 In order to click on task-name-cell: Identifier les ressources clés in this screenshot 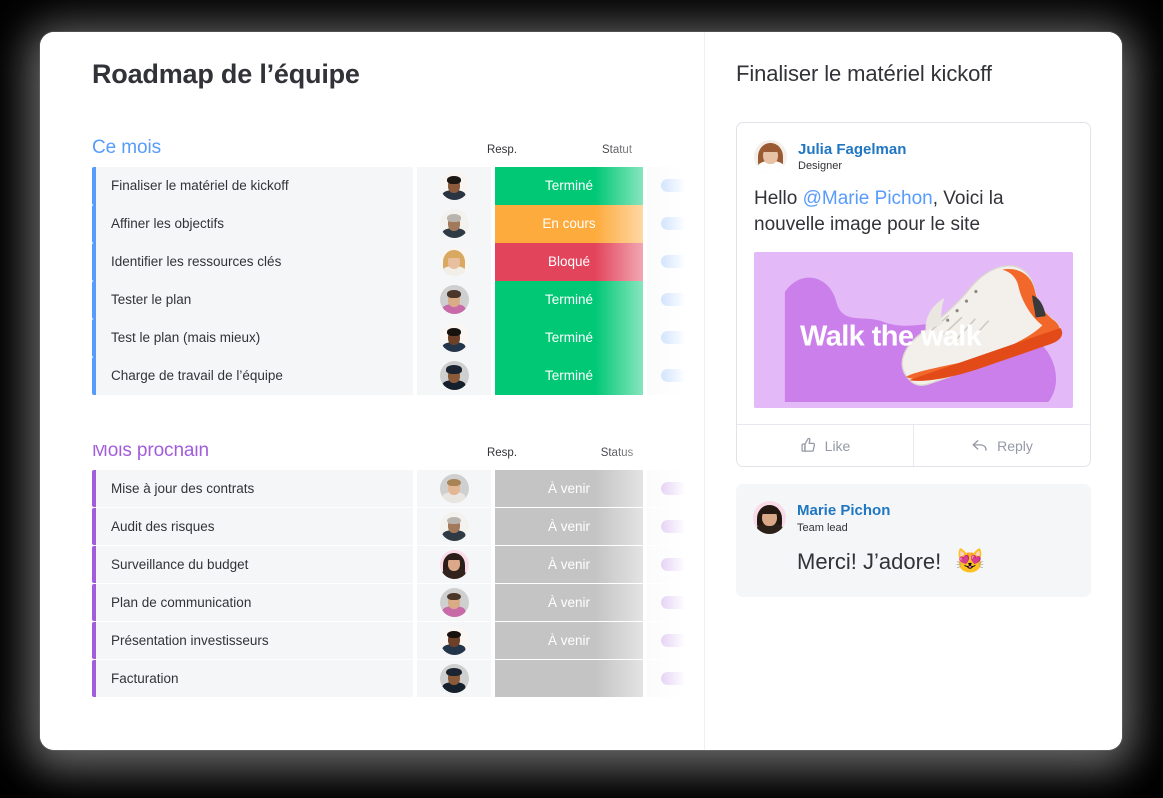, I will do `click(254, 262)`.